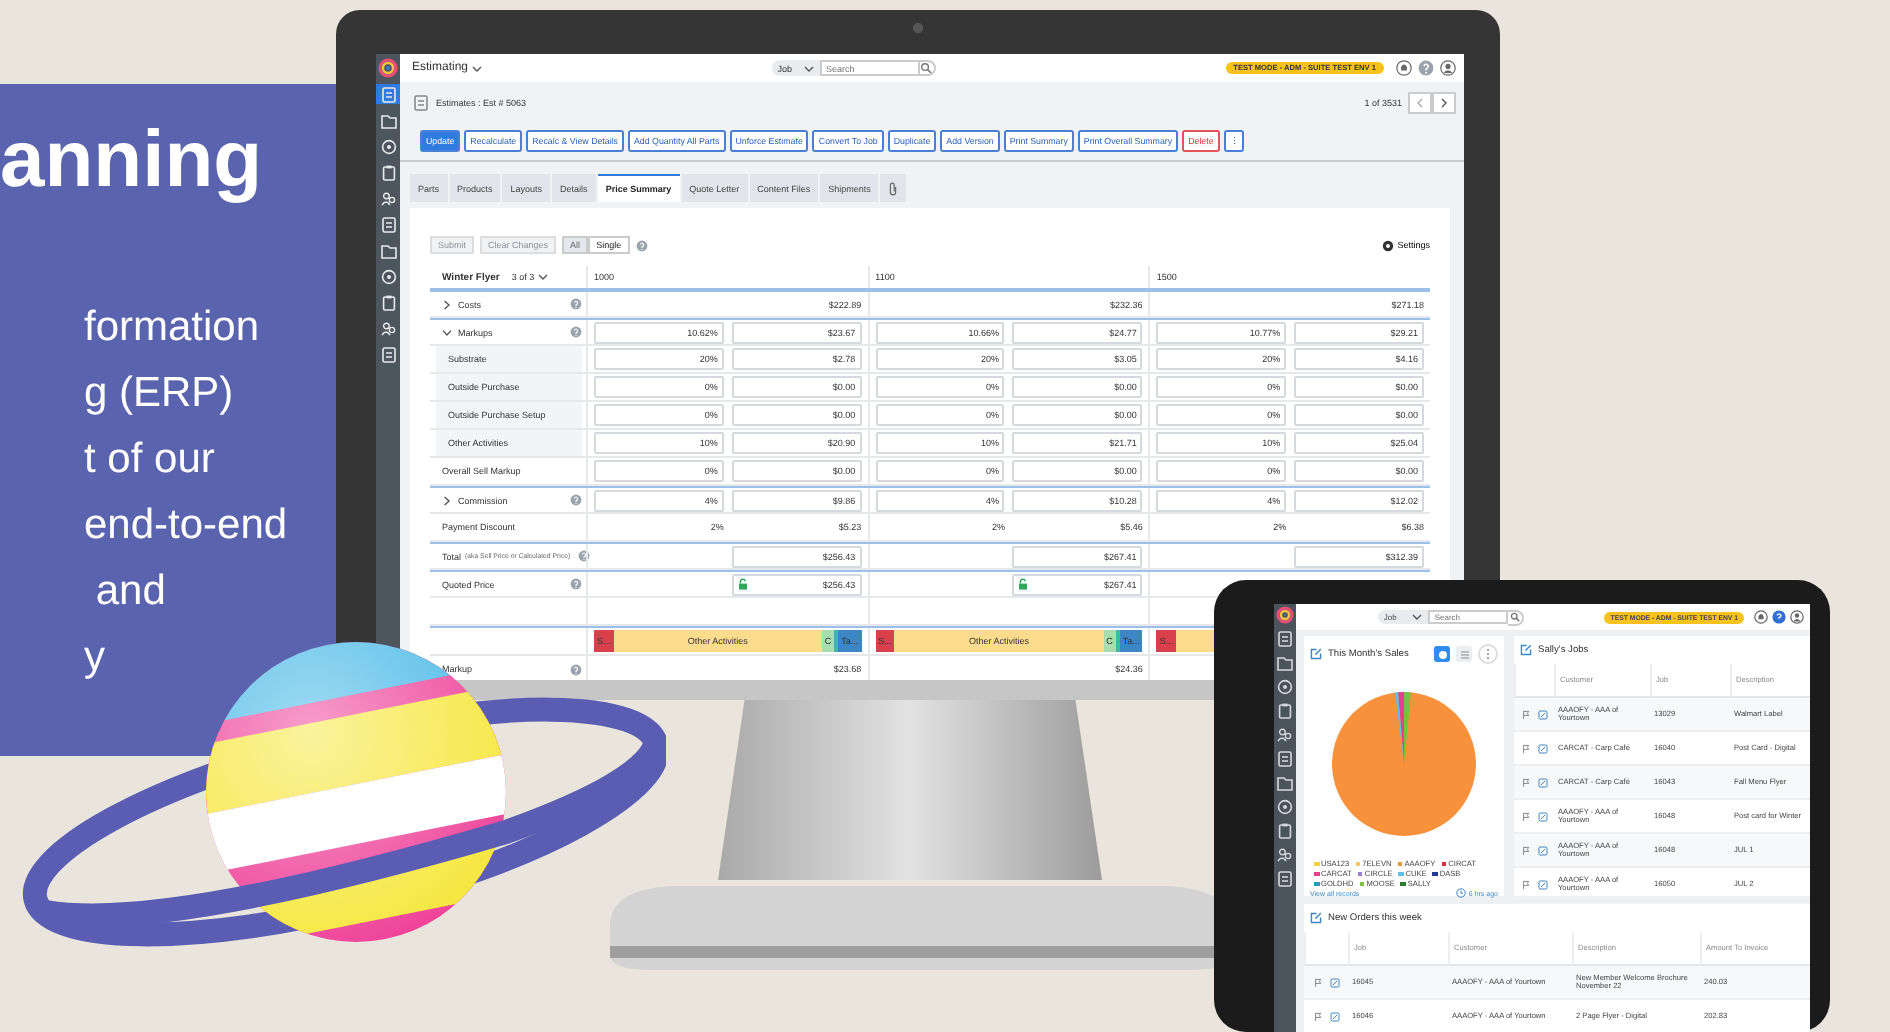  Describe the element at coordinates (447, 332) in the screenshot. I see `chevron-down-icon` at that location.